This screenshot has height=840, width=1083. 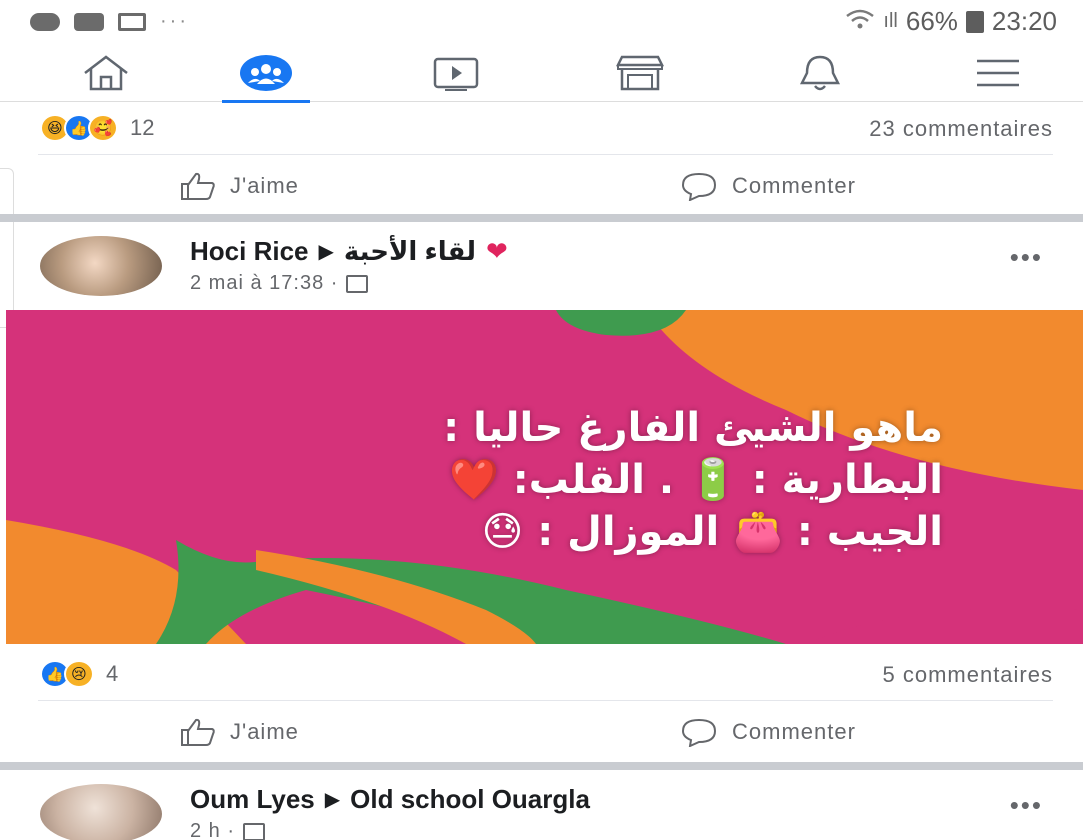 I want to click on notification-icons: ···, so click(x=109, y=21).